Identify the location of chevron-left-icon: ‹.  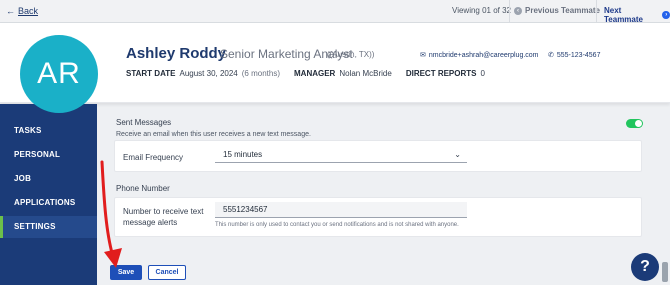
(518, 10).